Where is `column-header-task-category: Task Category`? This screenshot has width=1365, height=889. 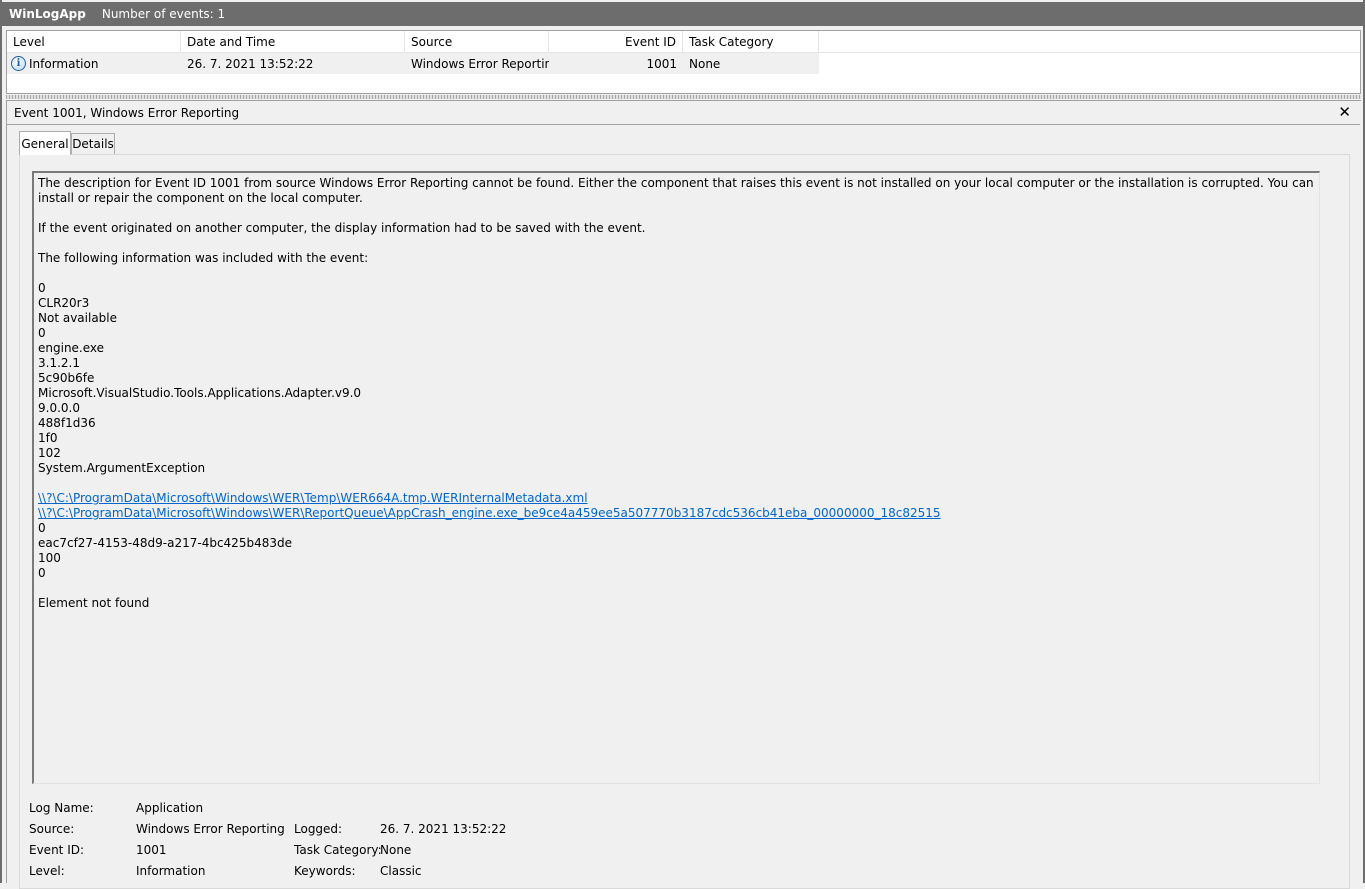
column-header-task-category: Task Category is located at coordinates (751, 41).